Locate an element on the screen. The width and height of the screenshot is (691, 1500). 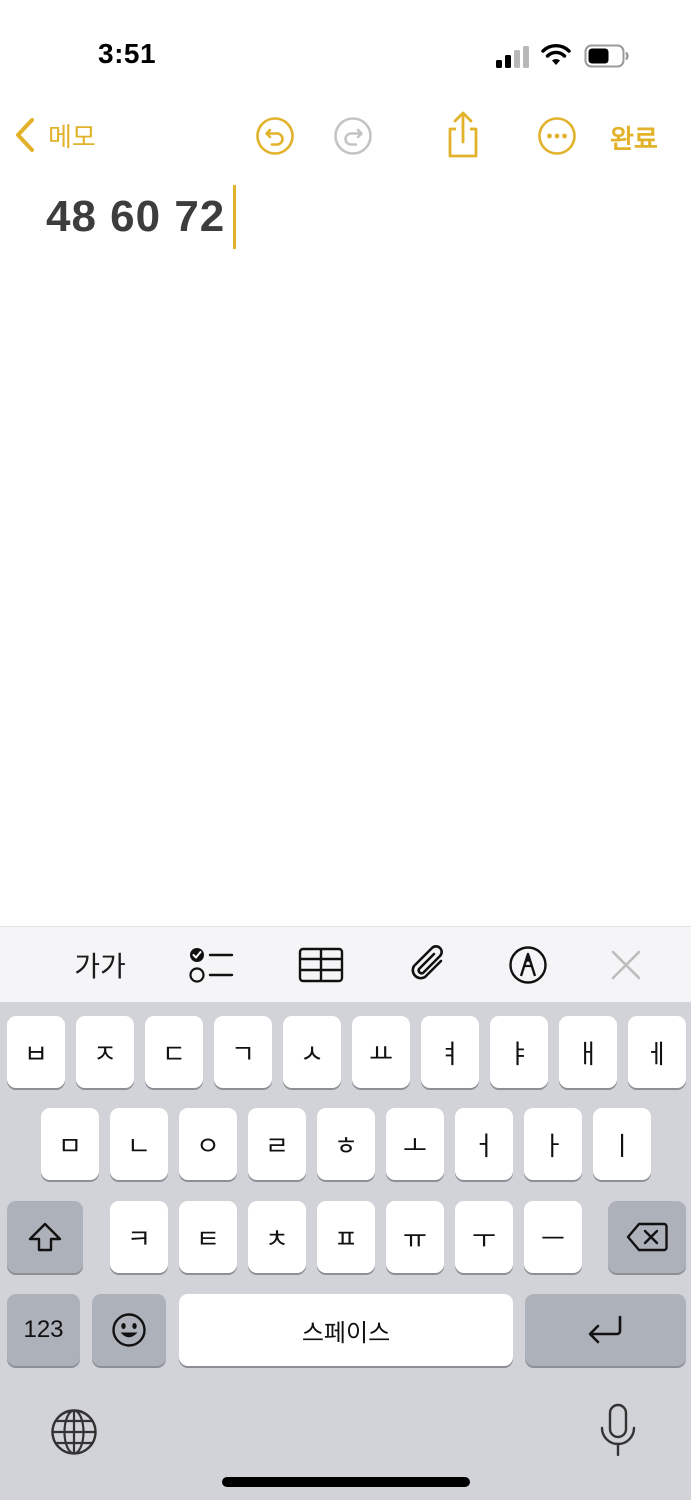
key: ㄷ is located at coordinates (174, 1052).